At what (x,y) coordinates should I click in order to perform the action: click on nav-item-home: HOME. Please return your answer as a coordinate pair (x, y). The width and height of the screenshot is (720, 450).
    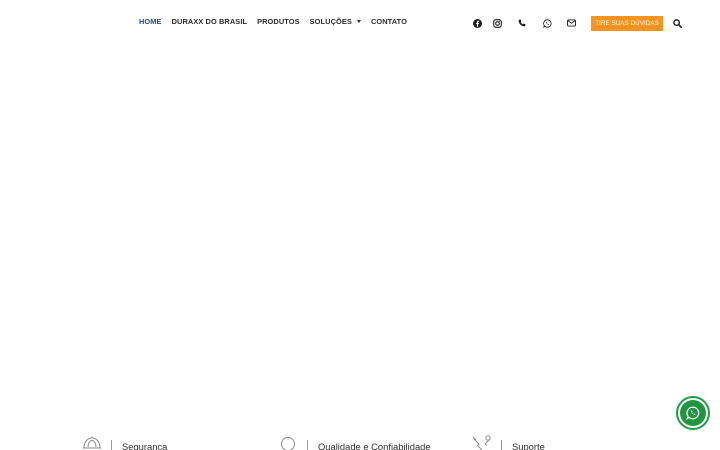
    Looking at the image, I should click on (150, 21).